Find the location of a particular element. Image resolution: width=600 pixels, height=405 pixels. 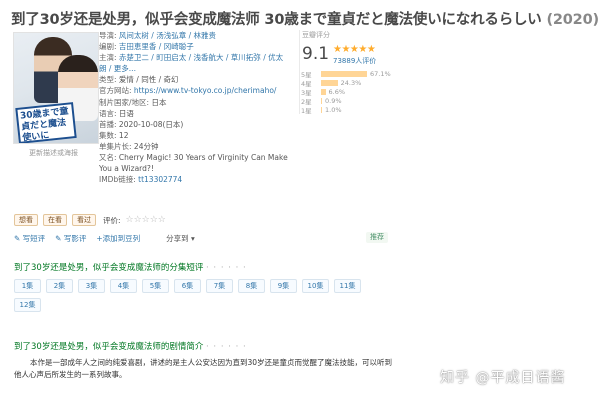

director-links: 风间太树 / 汤浅弘章 / 林雅贵 is located at coordinates (167, 35).